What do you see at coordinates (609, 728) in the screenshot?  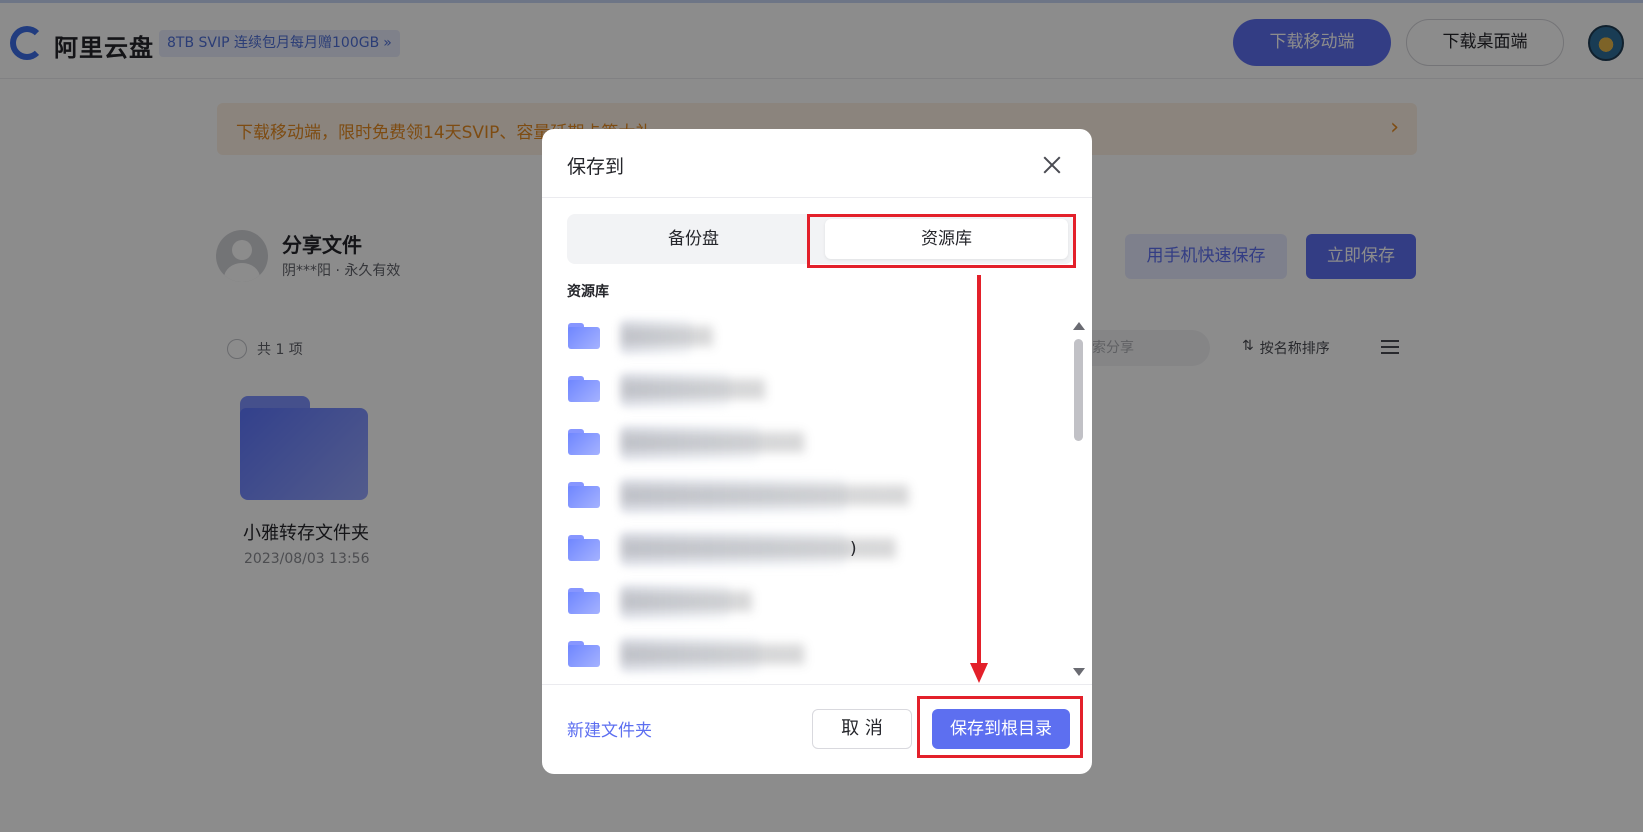 I see `new-folder-link: 新建文件夹` at bounding box center [609, 728].